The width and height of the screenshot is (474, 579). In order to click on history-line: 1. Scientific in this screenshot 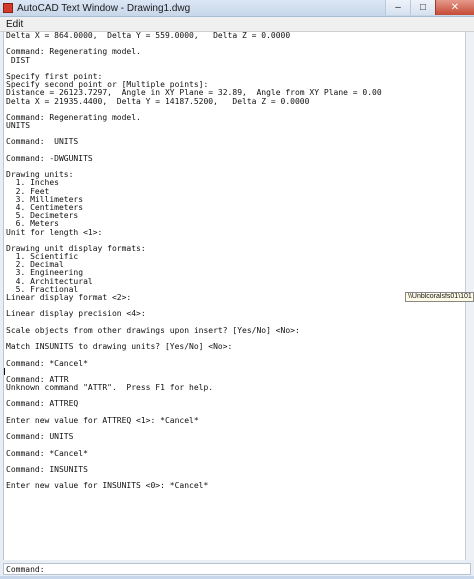, I will do `click(42, 257)`.